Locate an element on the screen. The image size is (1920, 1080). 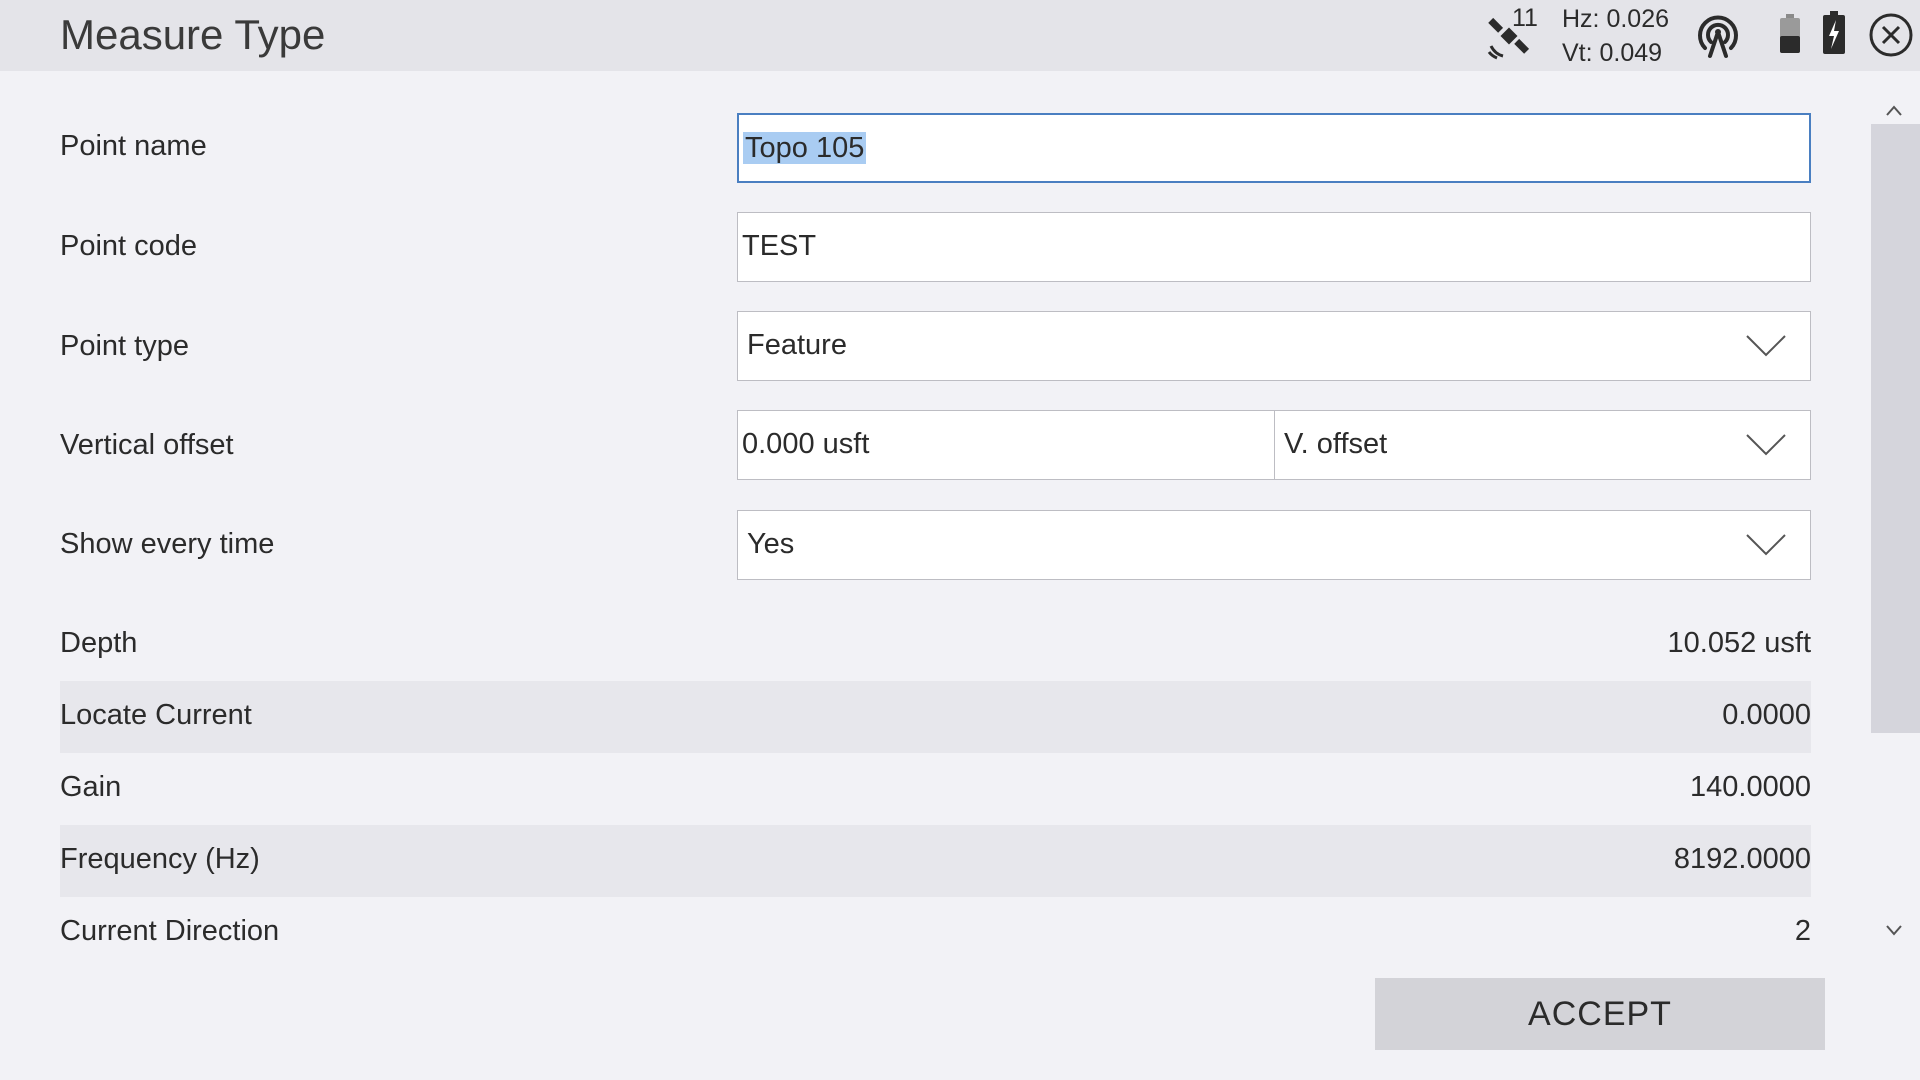
reading-label: Current Direction is located at coordinates (170, 931).